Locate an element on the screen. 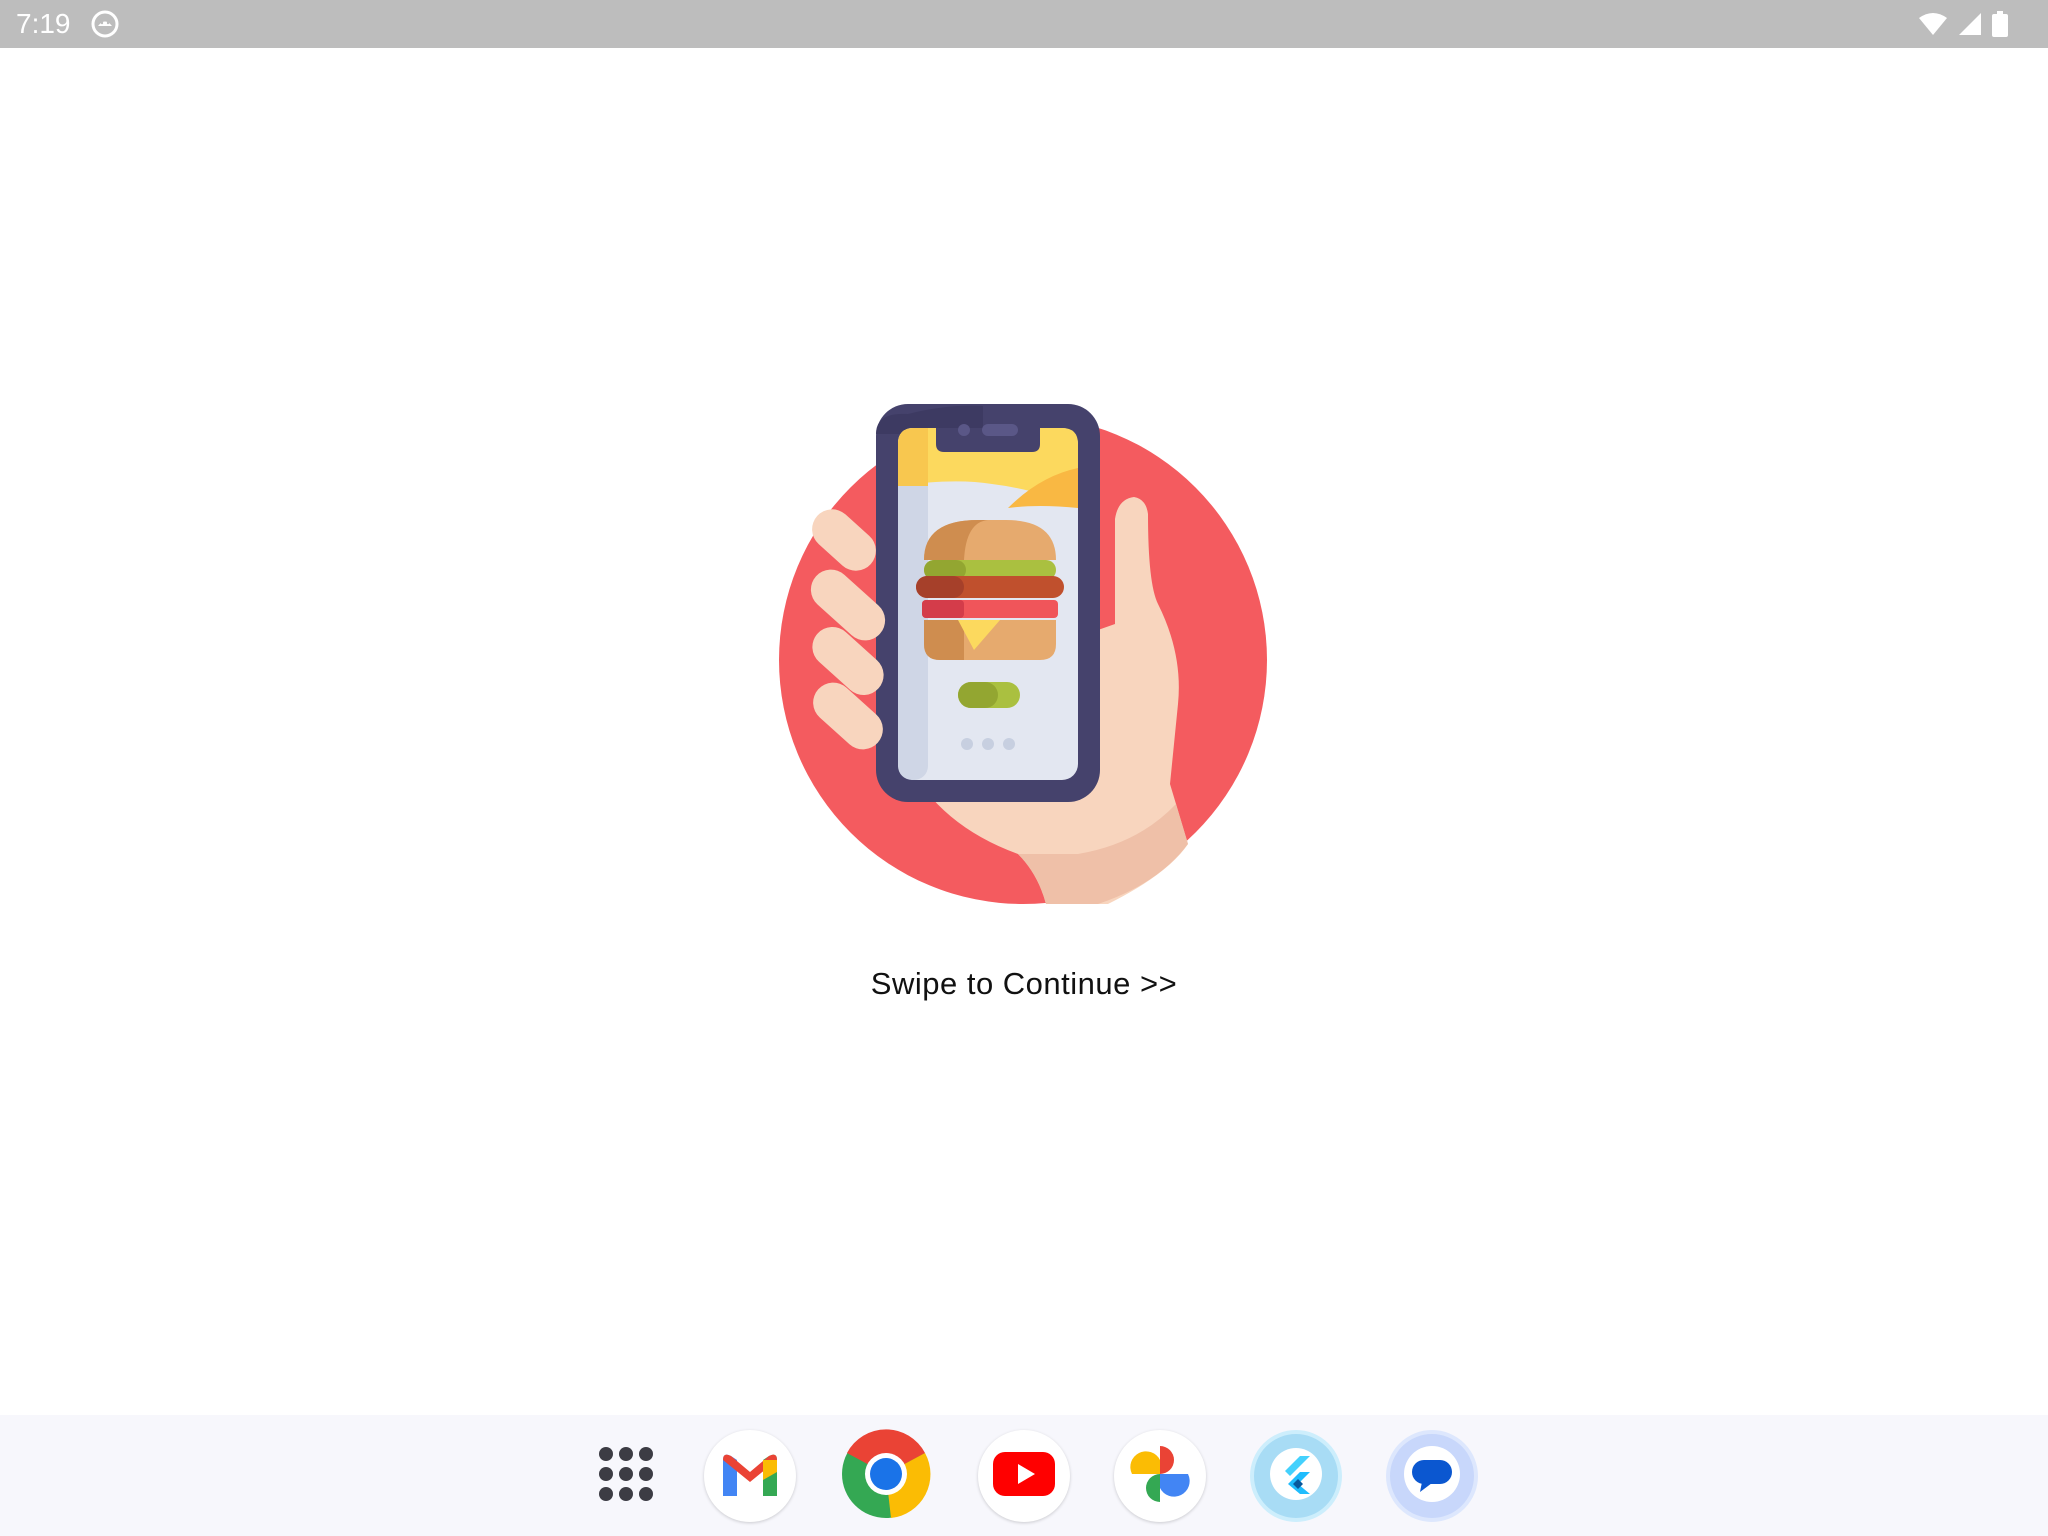 This screenshot has height=1536, width=2048. gmail-icon is located at coordinates (750, 1476).